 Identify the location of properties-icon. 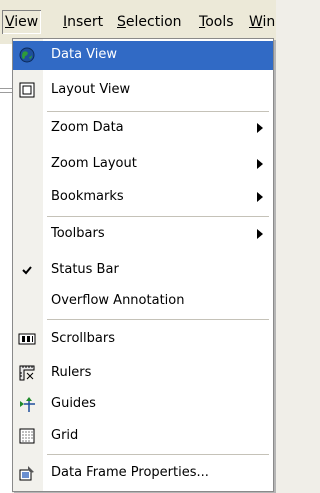
(26, 473).